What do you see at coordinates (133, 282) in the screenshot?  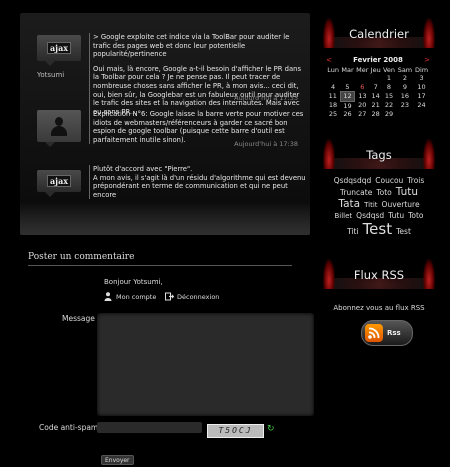 I see `greeting-text: Bonjour Yotsumi,` at bounding box center [133, 282].